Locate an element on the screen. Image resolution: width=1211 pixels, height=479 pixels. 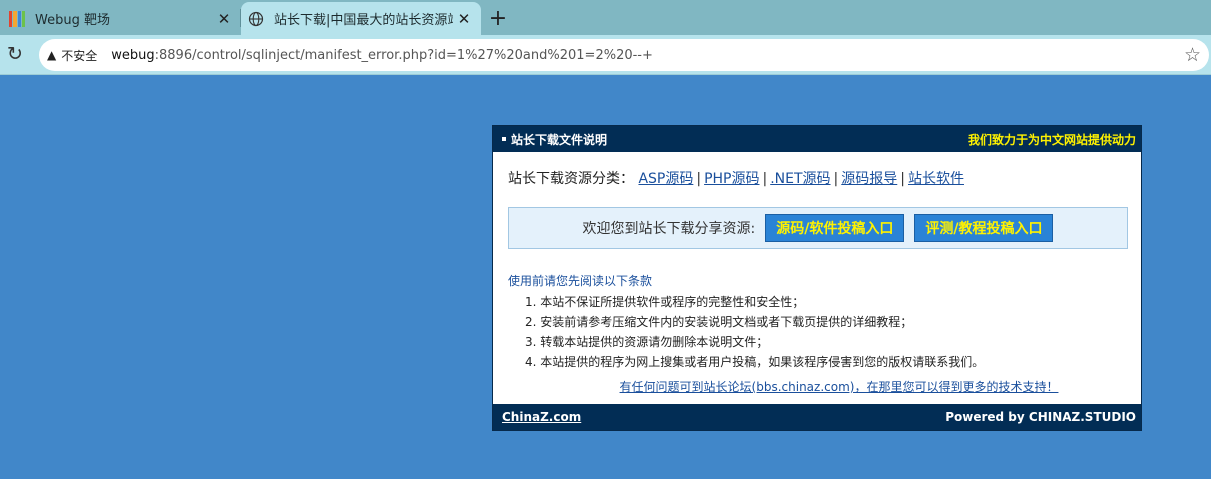
categories-label: 站长下载资源分类： is located at coordinates (571, 179).